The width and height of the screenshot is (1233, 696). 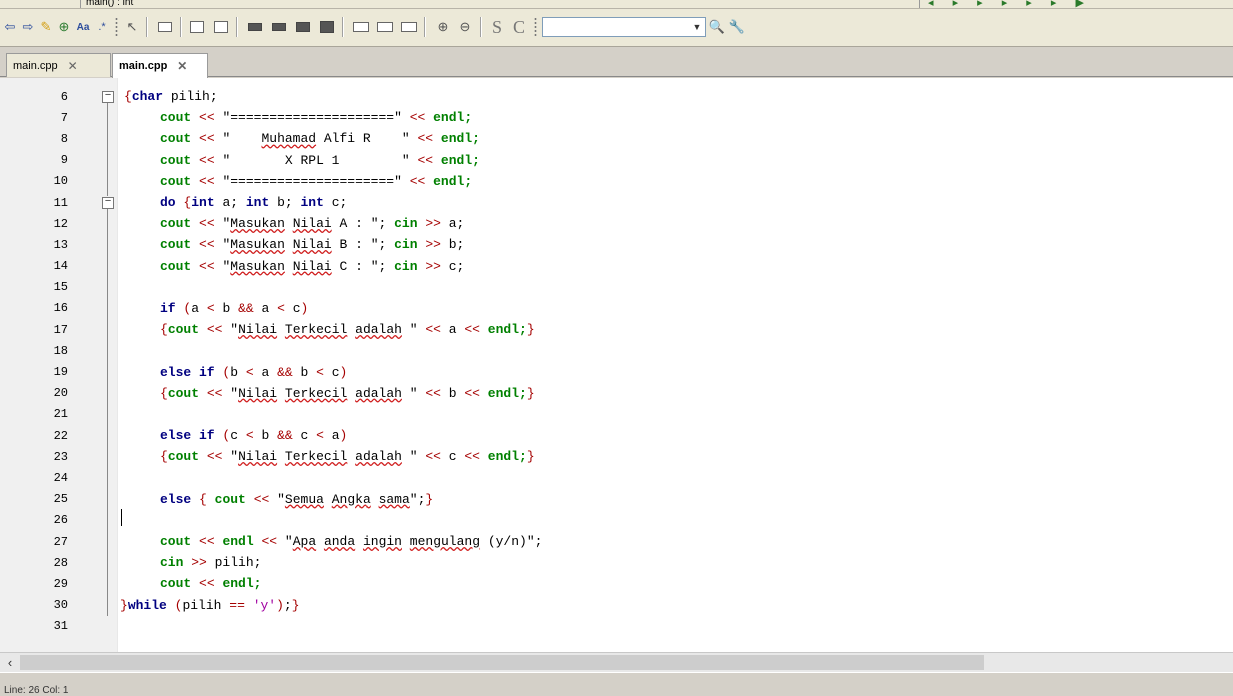 I want to click on line-number: 21, so click(x=60, y=414).